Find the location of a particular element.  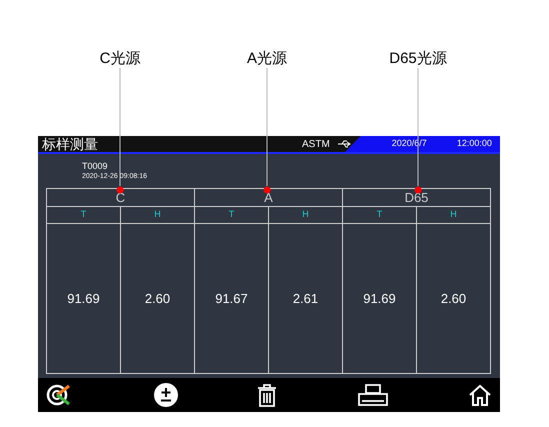

trash-icon is located at coordinates (267, 395).